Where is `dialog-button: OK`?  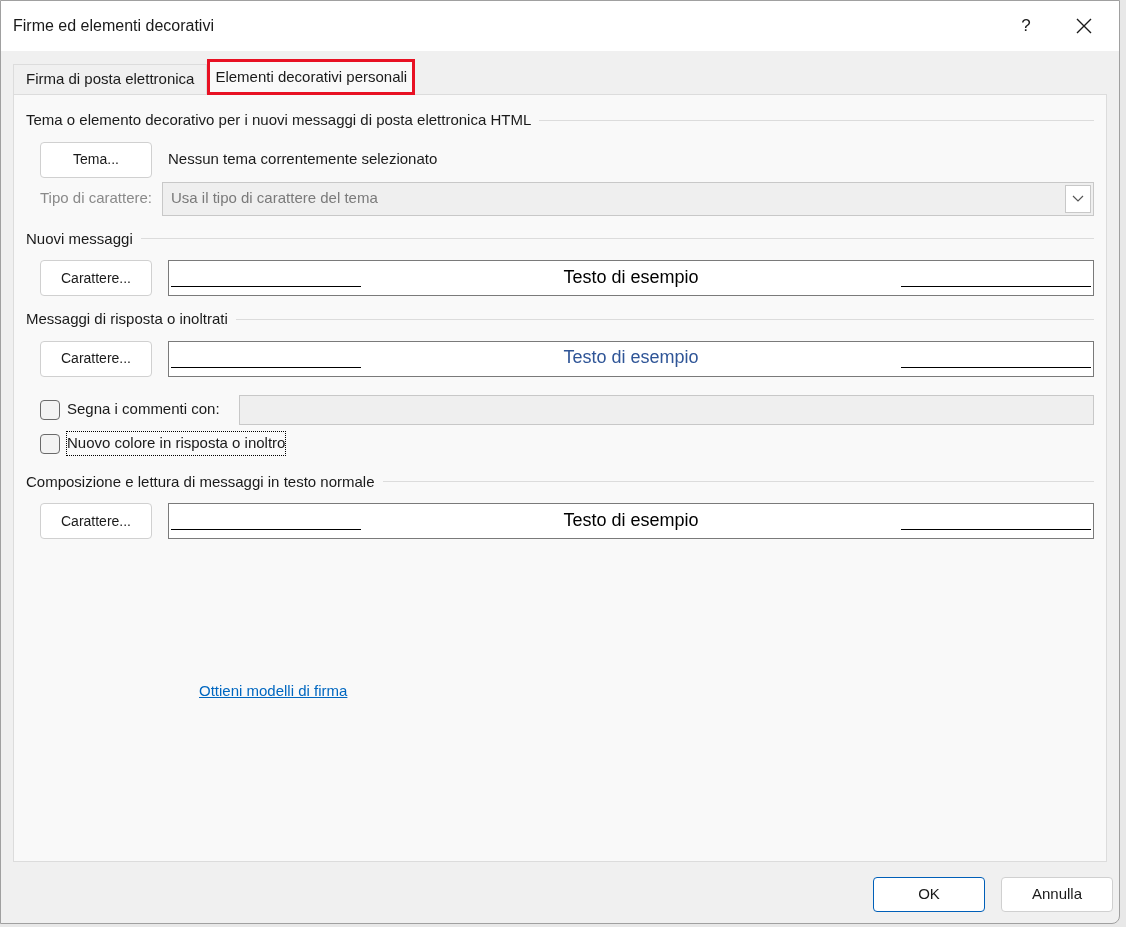
dialog-button: OK is located at coordinates (929, 894).